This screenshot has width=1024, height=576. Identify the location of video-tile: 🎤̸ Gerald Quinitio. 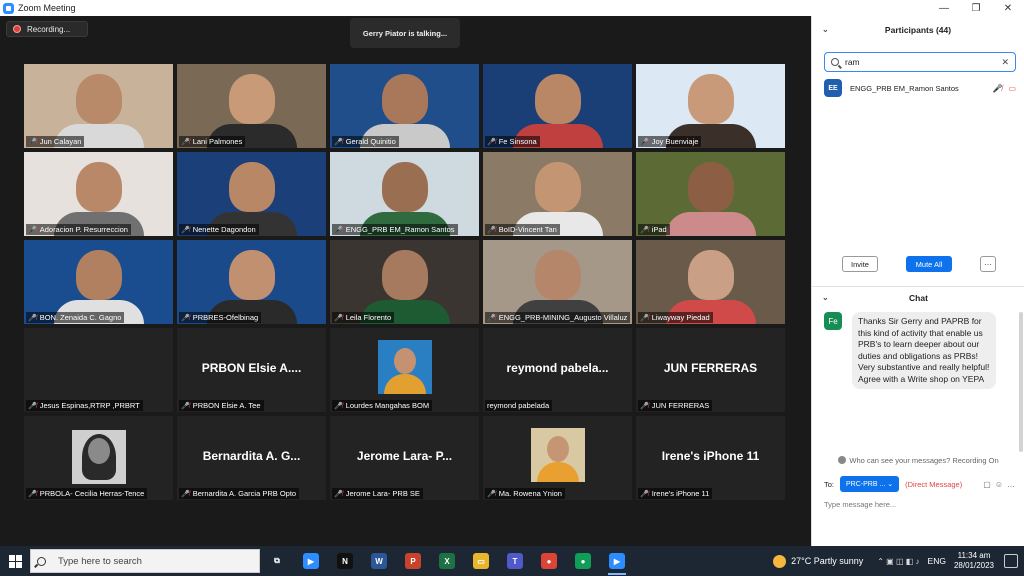
(404, 106).